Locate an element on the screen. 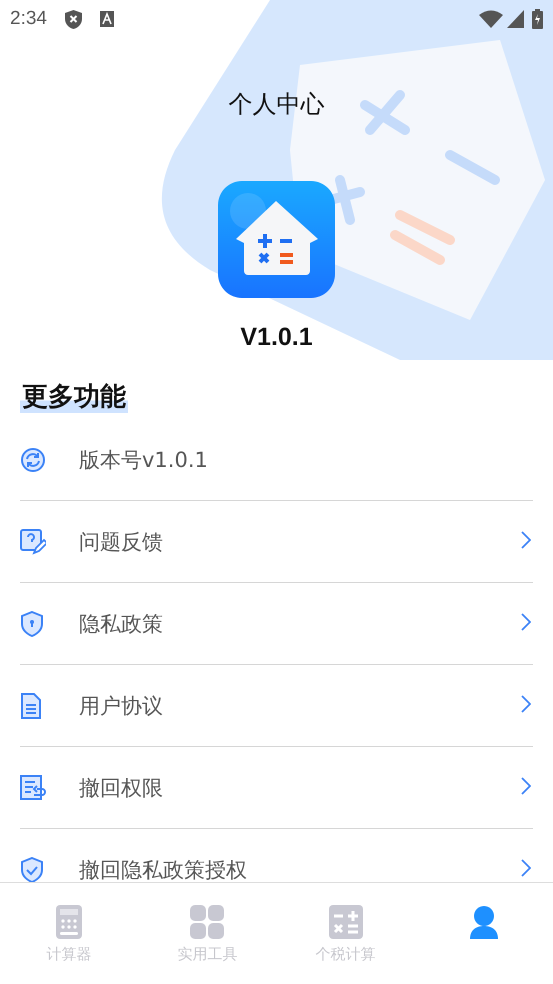 Image resolution: width=553 pixels, height=984 pixels. version-label: V1.0.1 is located at coordinates (276, 337).